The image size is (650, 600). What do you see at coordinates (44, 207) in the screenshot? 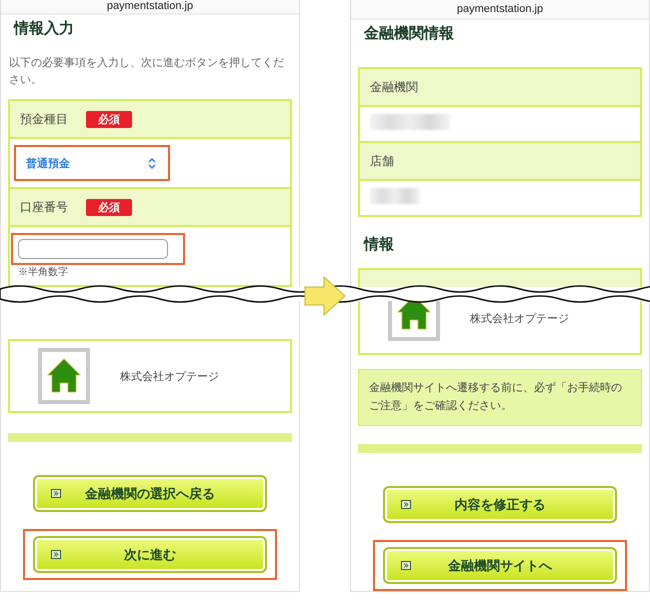
I see `field-label: 口座番号` at bounding box center [44, 207].